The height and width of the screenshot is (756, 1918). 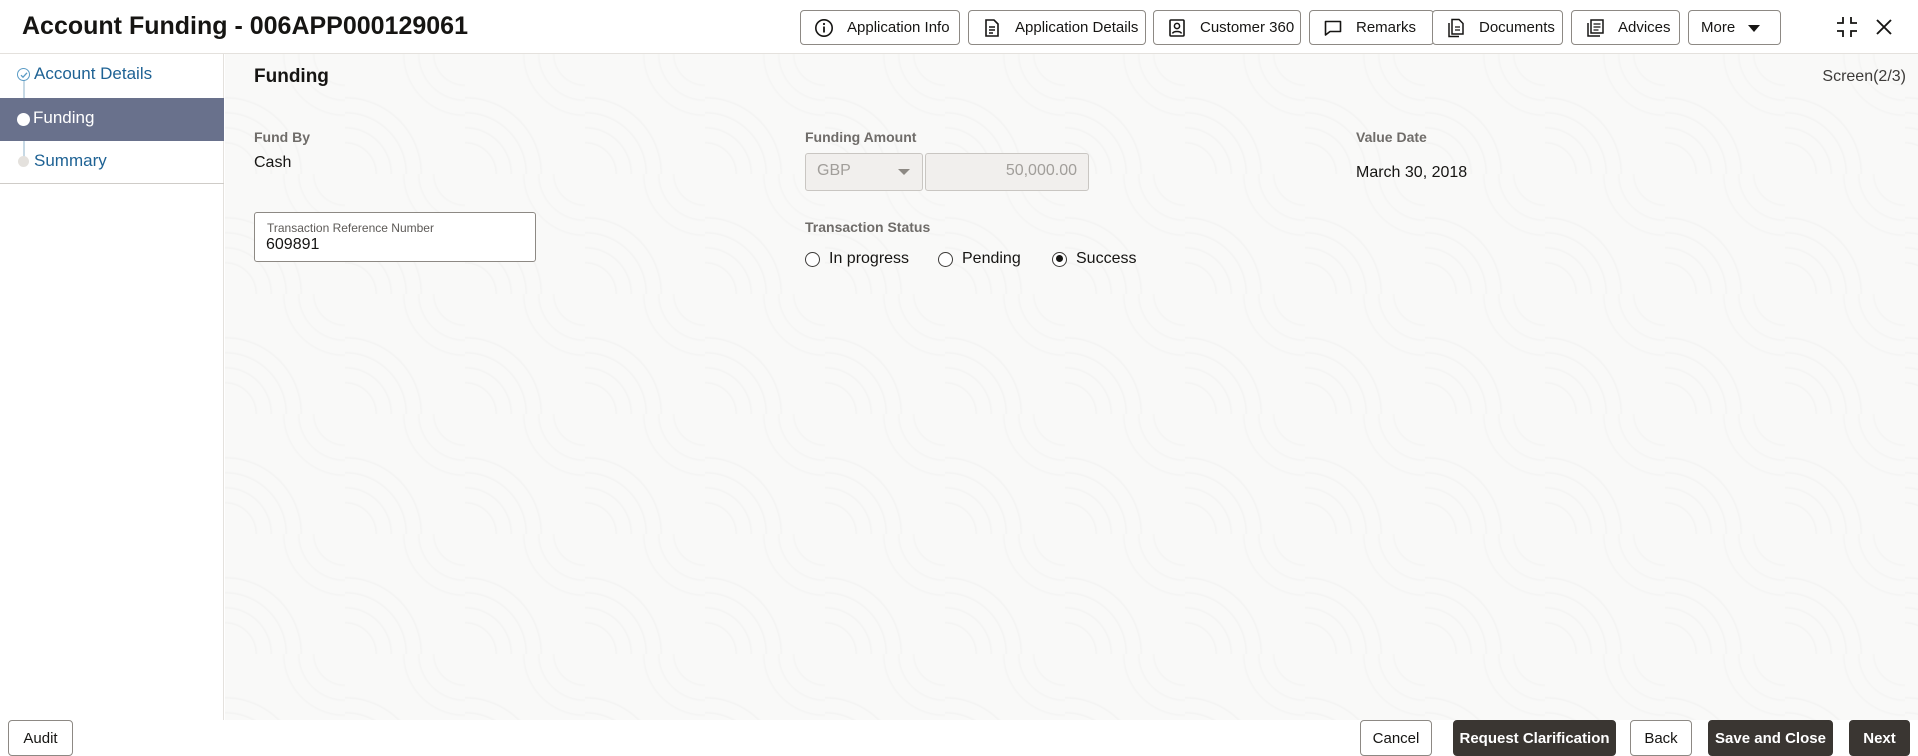 I want to click on funding-amount-input: 50,000.00, so click(x=1007, y=172).